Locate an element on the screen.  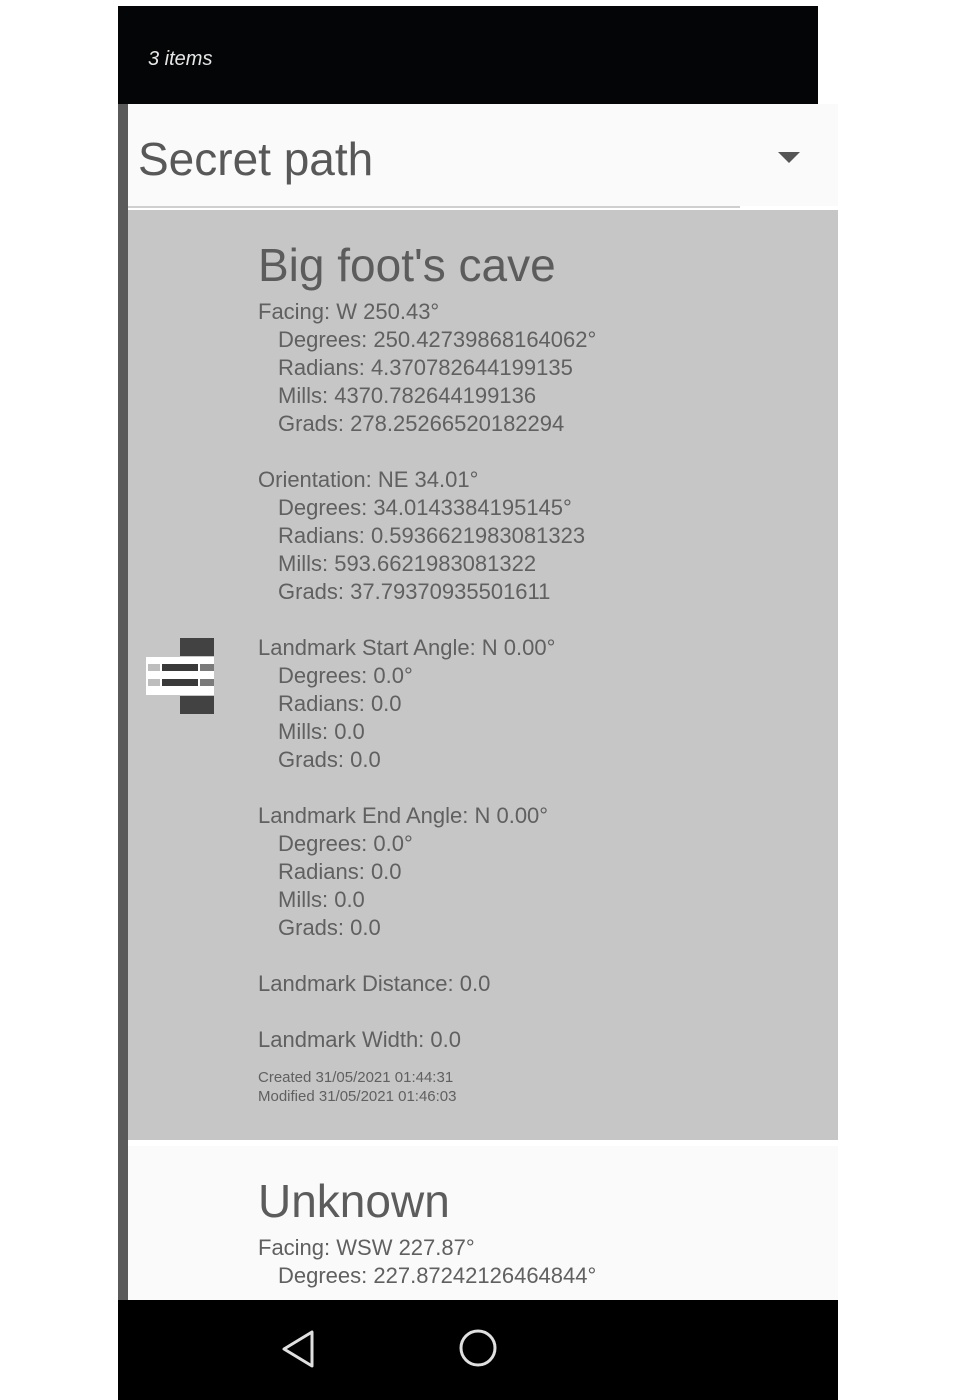
start-angle-label: Landmark Start Angle: N 0.00° is located at coordinates (407, 647).